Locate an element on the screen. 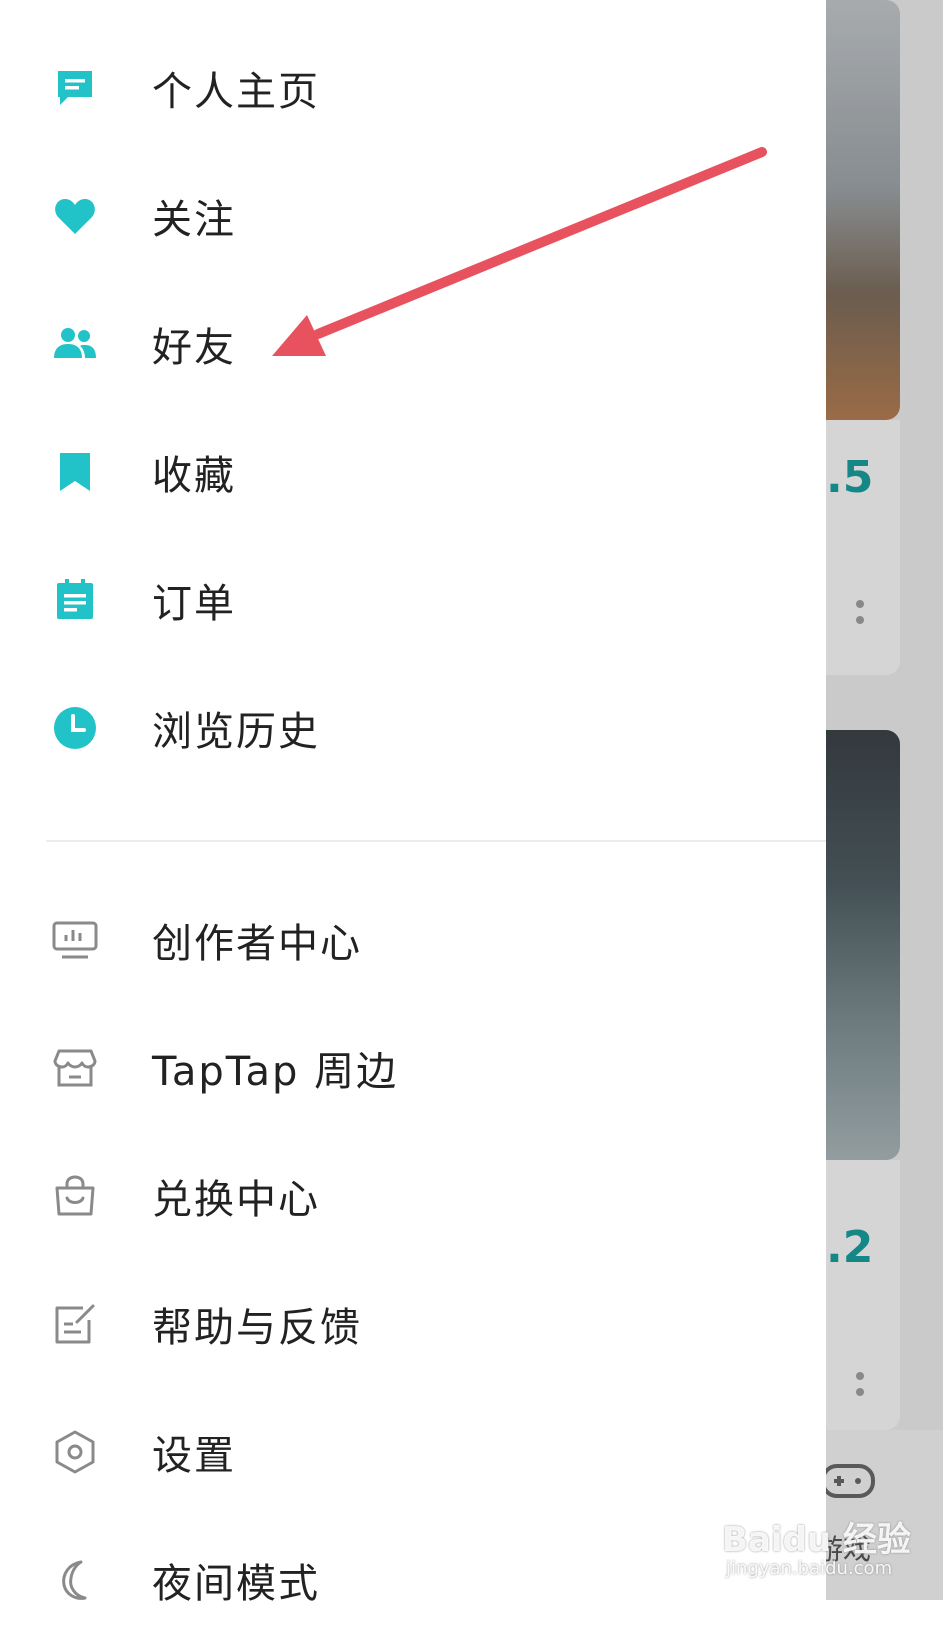 Image resolution: width=943 pixels, height=1644 pixels. friends-icon is located at coordinates (75, 344).